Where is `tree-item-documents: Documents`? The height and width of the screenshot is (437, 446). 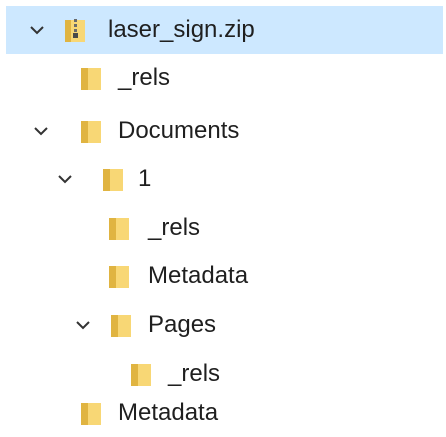 tree-item-documents: Documents is located at coordinates (223, 131).